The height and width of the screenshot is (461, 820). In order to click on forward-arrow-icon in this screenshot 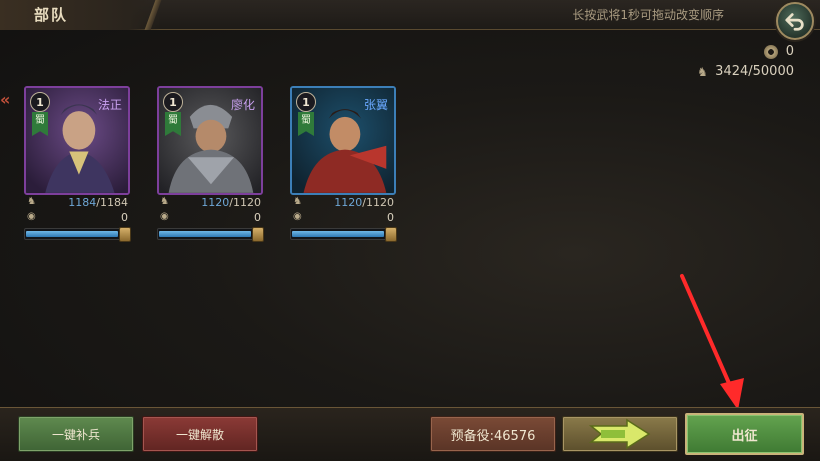, I will do `click(619, 434)`.